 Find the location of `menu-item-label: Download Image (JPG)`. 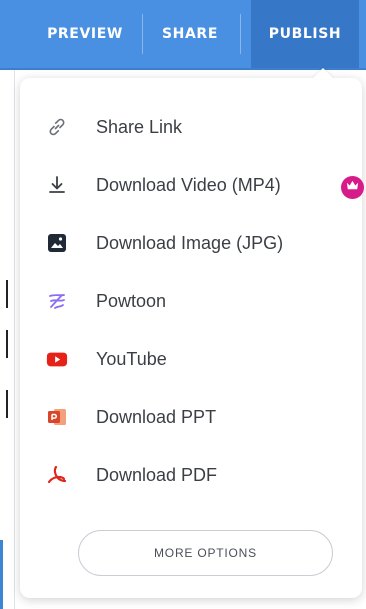

menu-item-label: Download Image (JPG) is located at coordinates (190, 242).